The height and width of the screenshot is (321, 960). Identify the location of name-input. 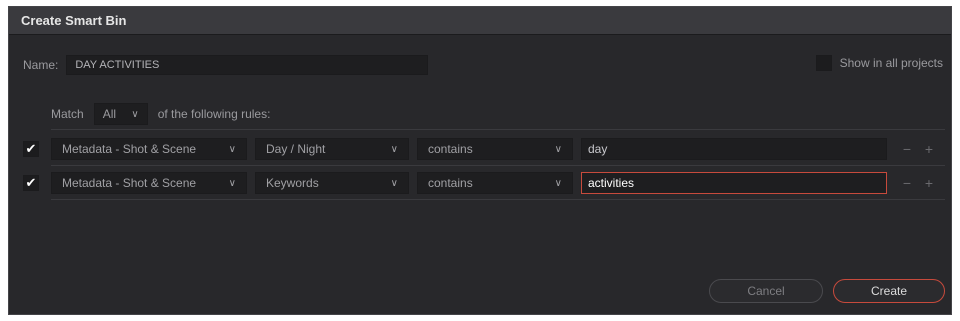
(247, 65).